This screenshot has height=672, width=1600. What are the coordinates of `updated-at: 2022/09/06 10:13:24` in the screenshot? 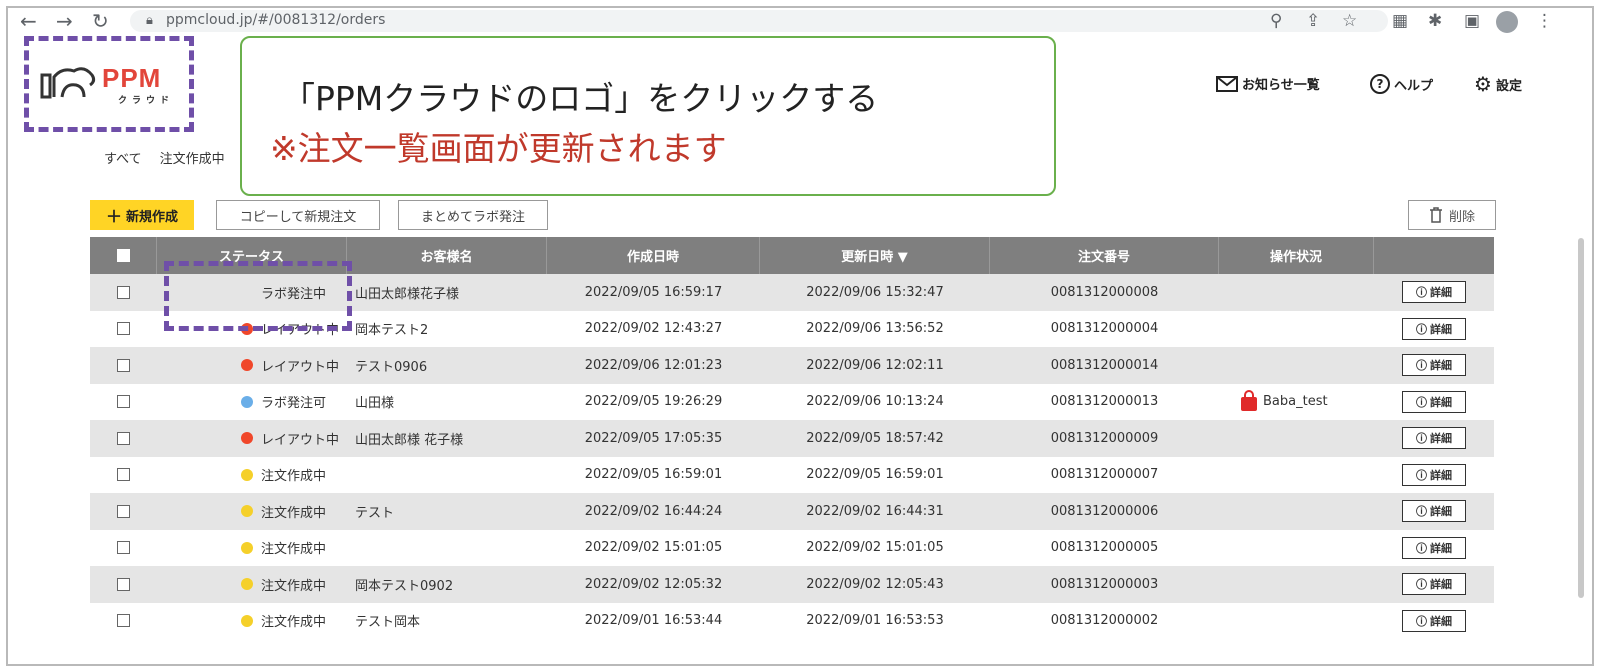 It's located at (875, 402).